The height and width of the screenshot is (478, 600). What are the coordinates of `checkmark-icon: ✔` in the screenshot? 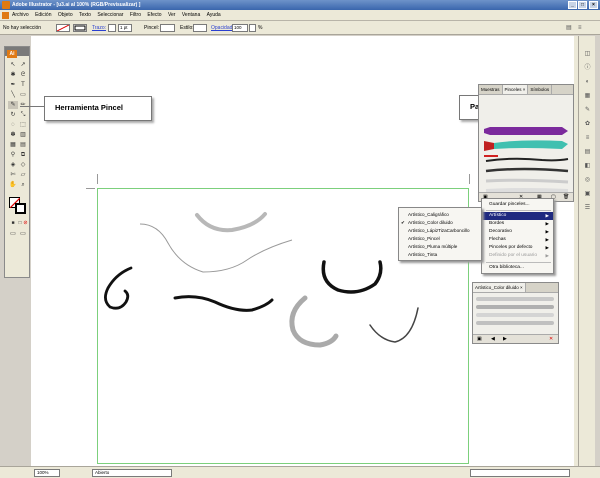 It's located at (403, 222).